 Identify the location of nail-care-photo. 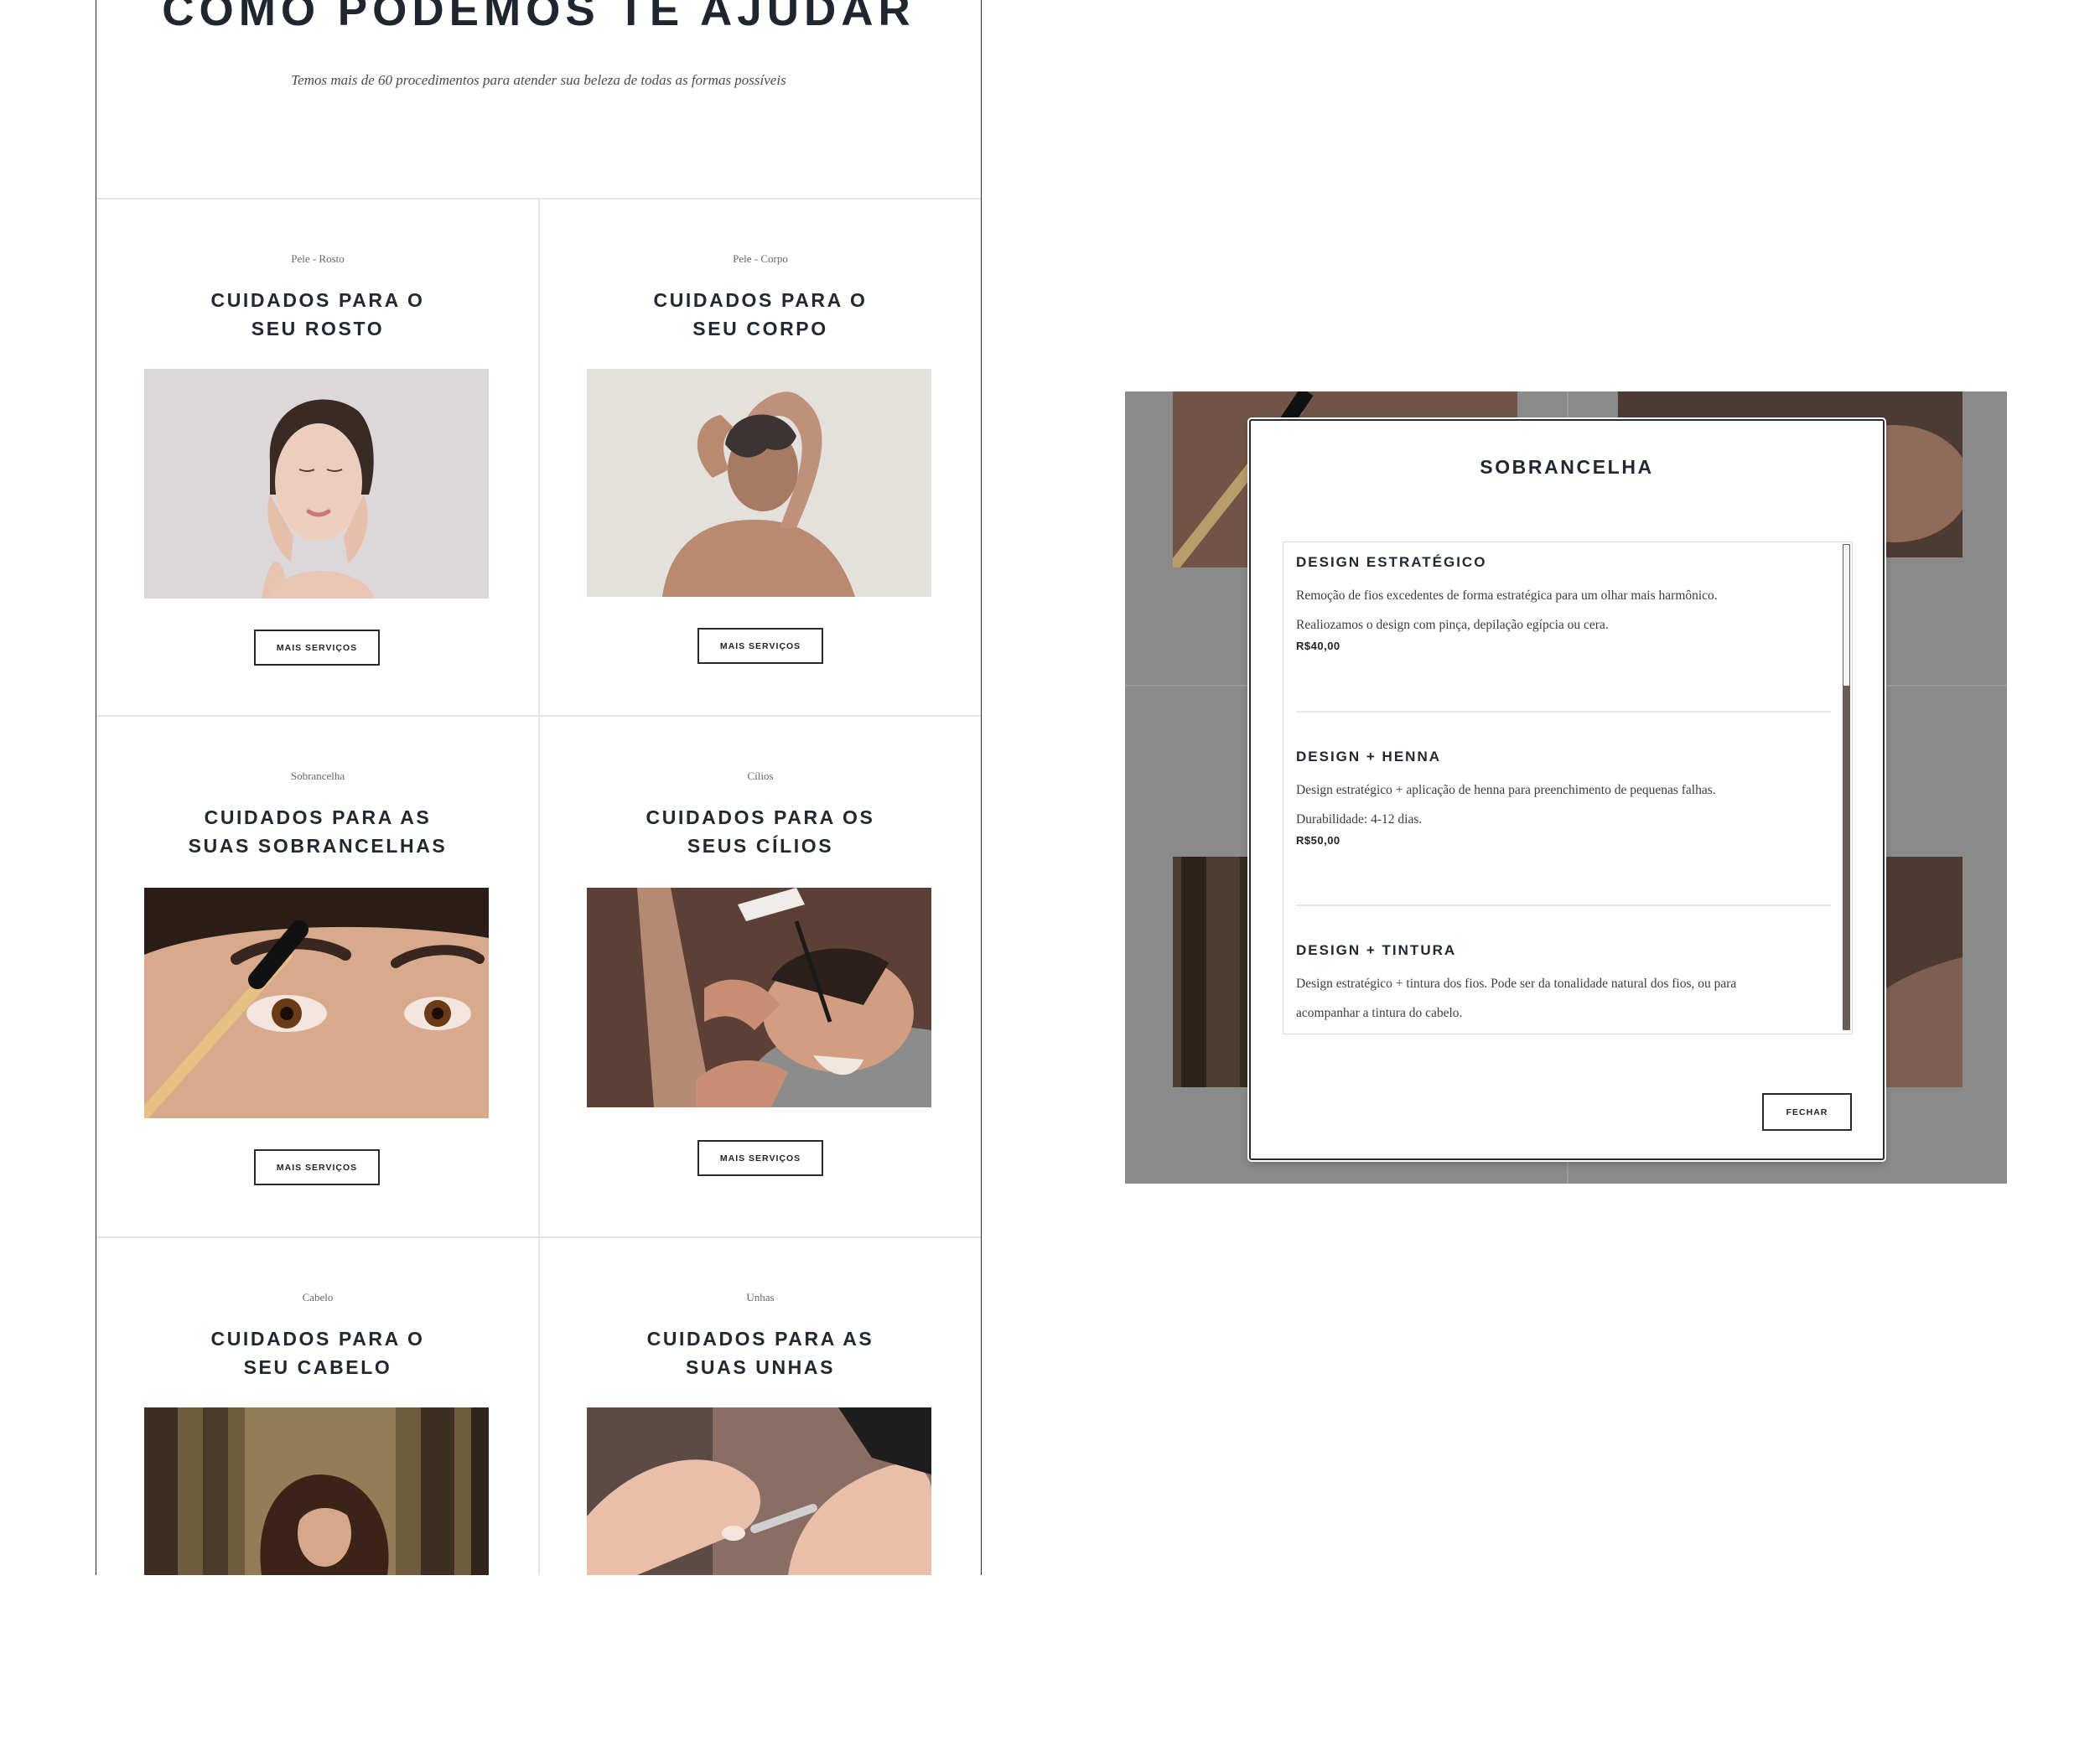
(759, 1491).